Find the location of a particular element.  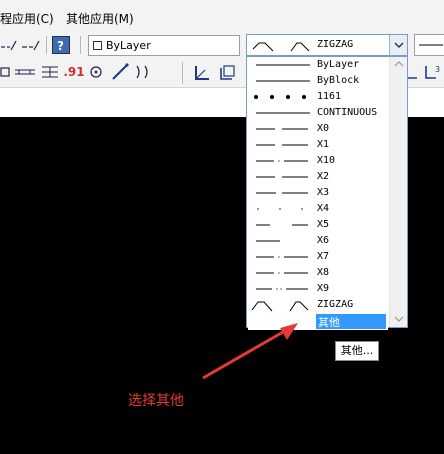

dropdown-item: X8 is located at coordinates (318, 274).